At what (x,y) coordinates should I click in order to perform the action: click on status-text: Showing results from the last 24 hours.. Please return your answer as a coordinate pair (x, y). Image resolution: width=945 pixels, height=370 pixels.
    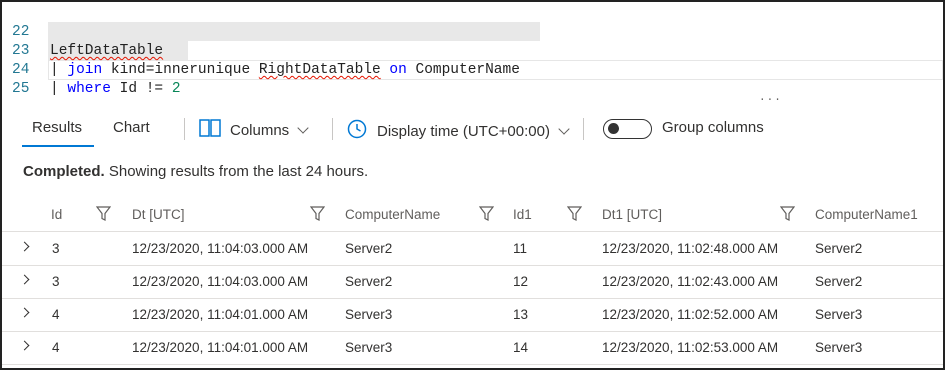
    Looking at the image, I should click on (236, 171).